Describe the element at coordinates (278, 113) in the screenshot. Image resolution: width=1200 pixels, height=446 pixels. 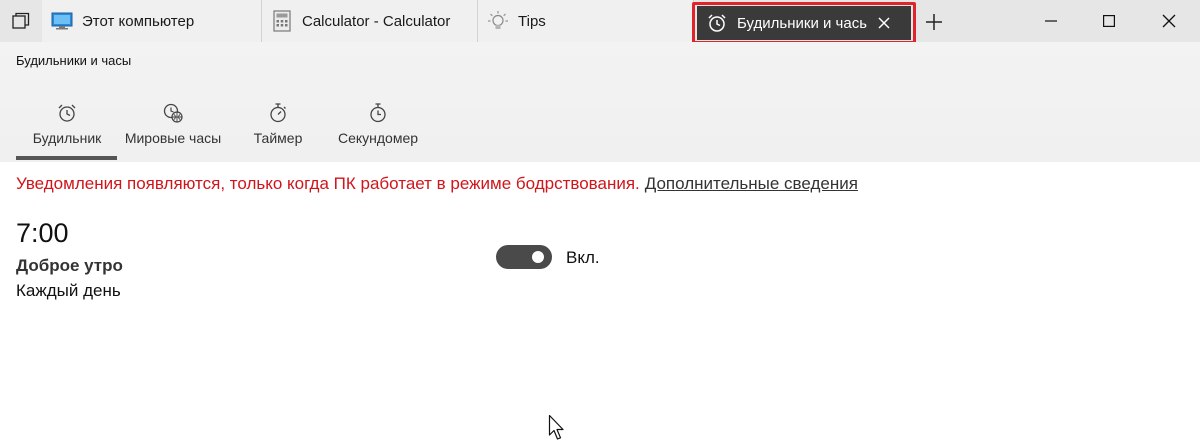
I see `timer-icon` at that location.